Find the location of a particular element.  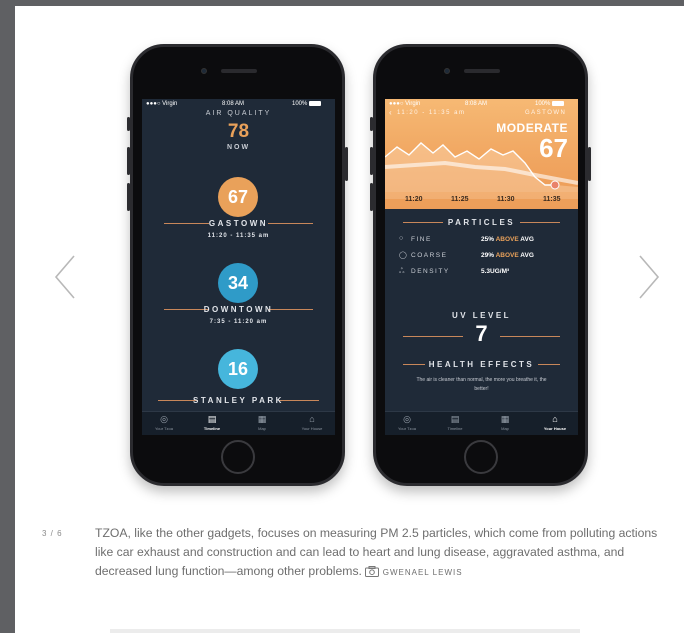

location-name: STANLEY PARK is located at coordinates (238, 400).